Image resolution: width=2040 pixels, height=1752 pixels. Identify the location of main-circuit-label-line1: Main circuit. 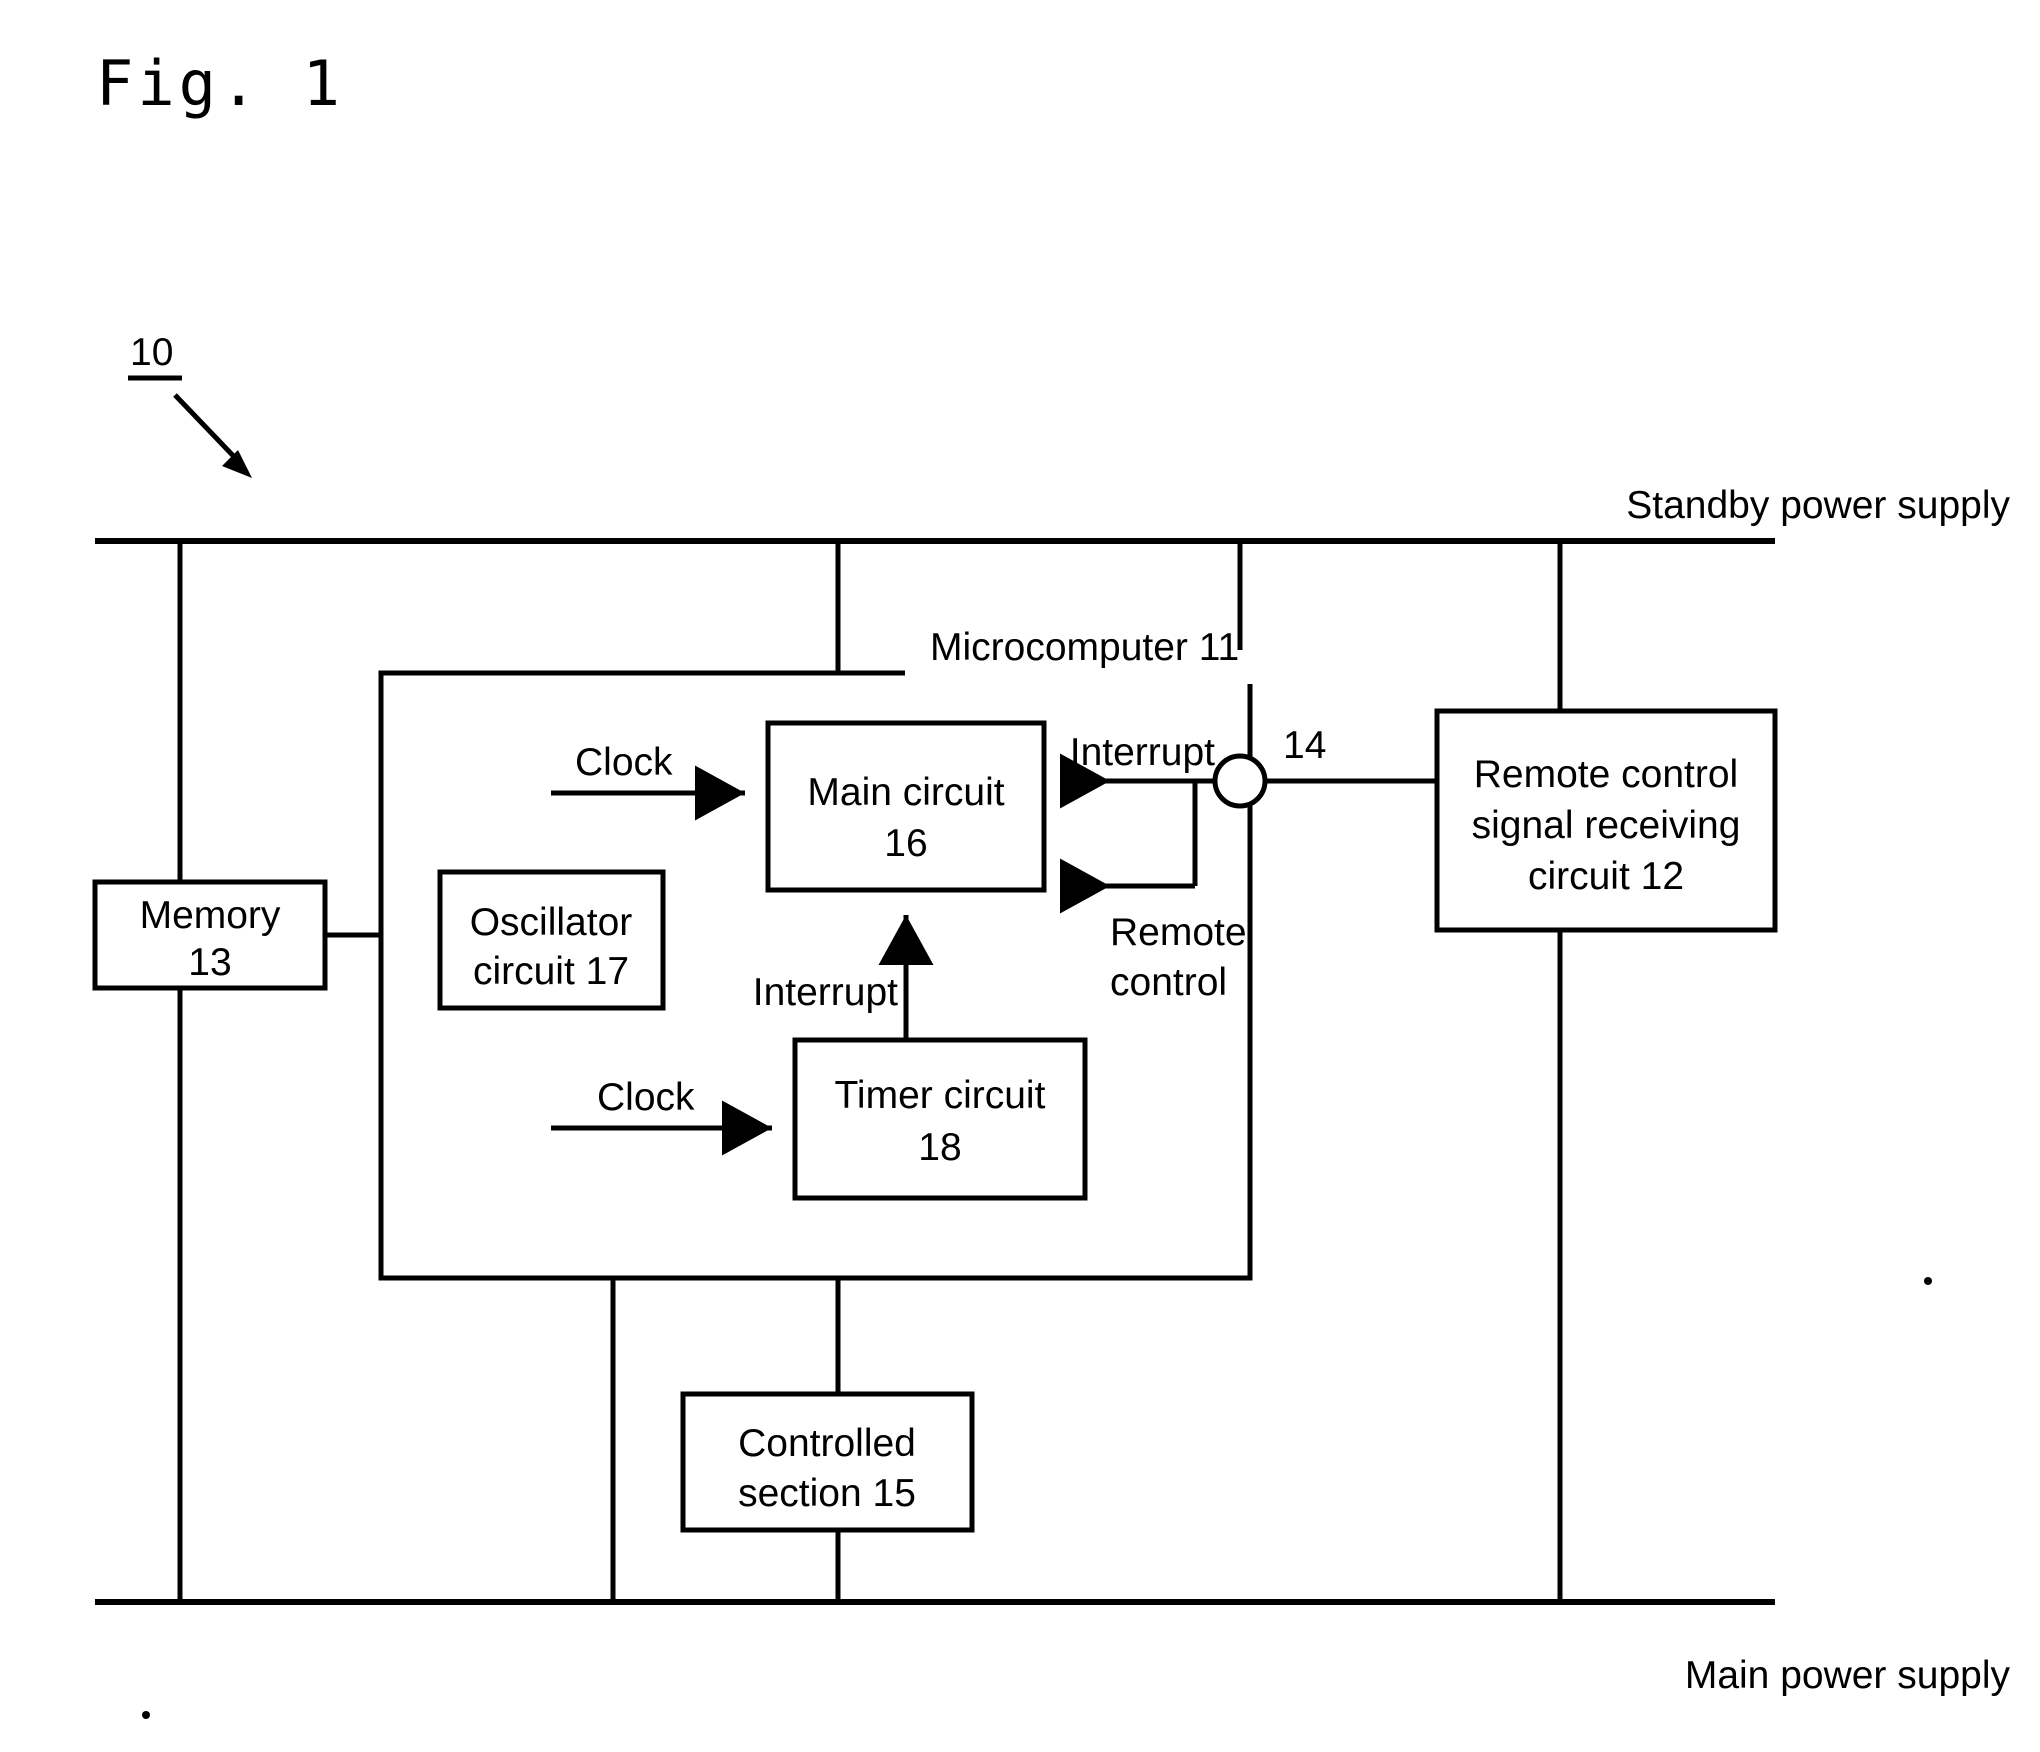
(905, 792).